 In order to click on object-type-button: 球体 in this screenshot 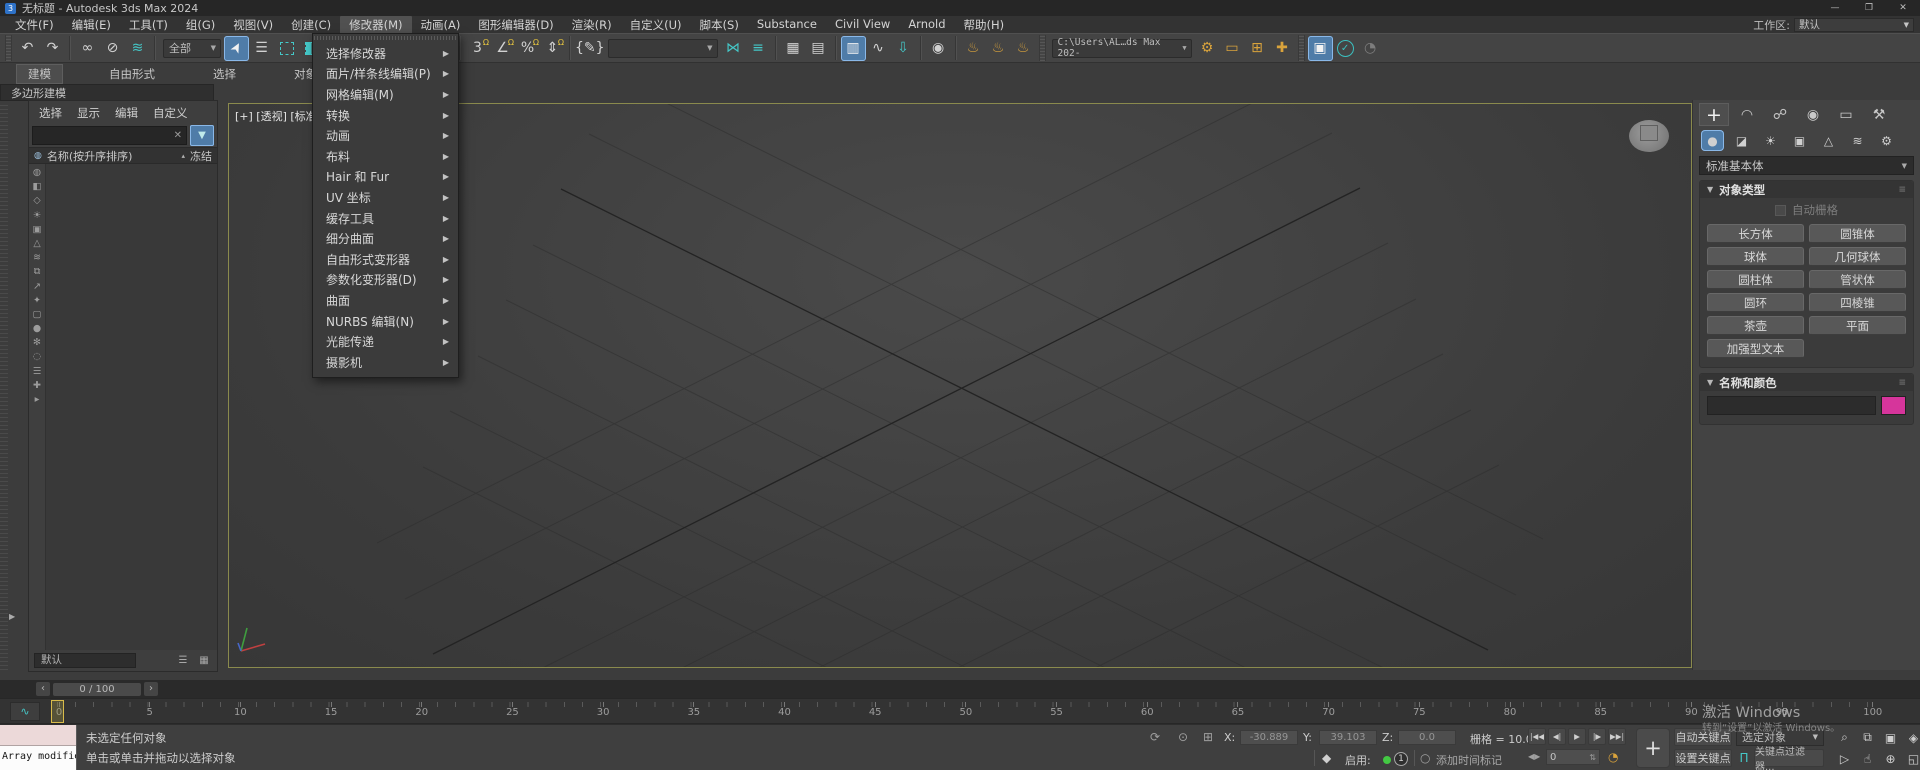, I will do `click(1755, 256)`.